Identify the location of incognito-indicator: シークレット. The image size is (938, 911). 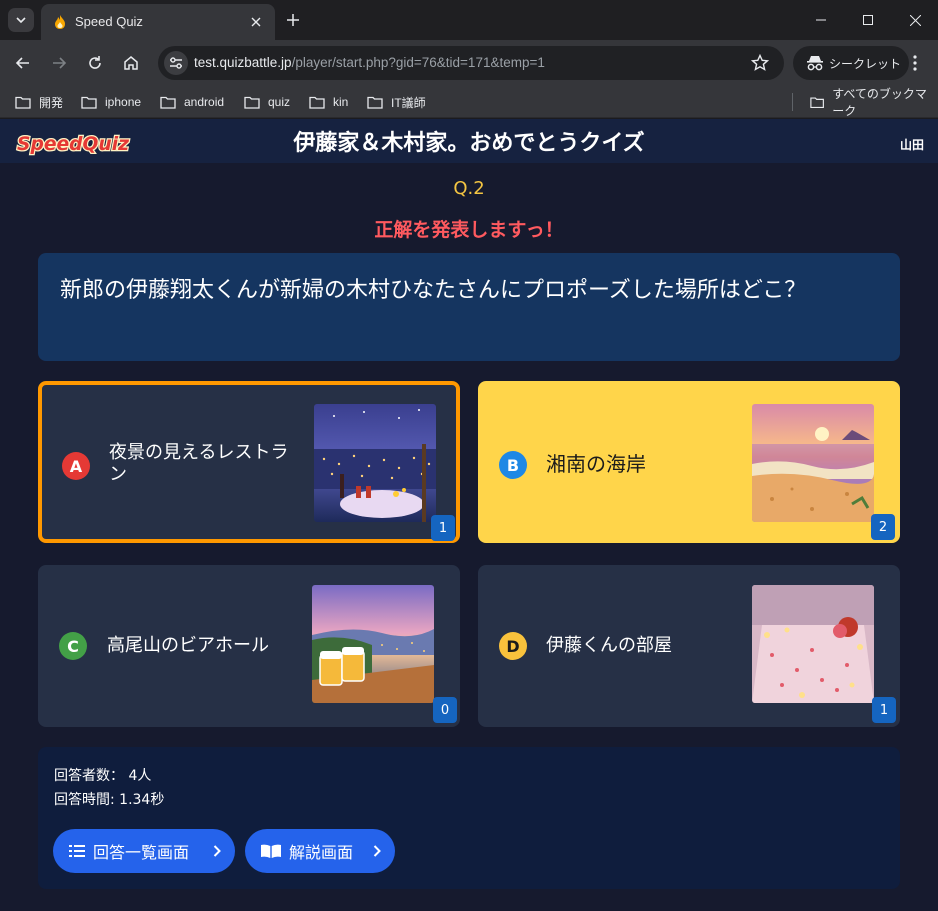
(851, 63).